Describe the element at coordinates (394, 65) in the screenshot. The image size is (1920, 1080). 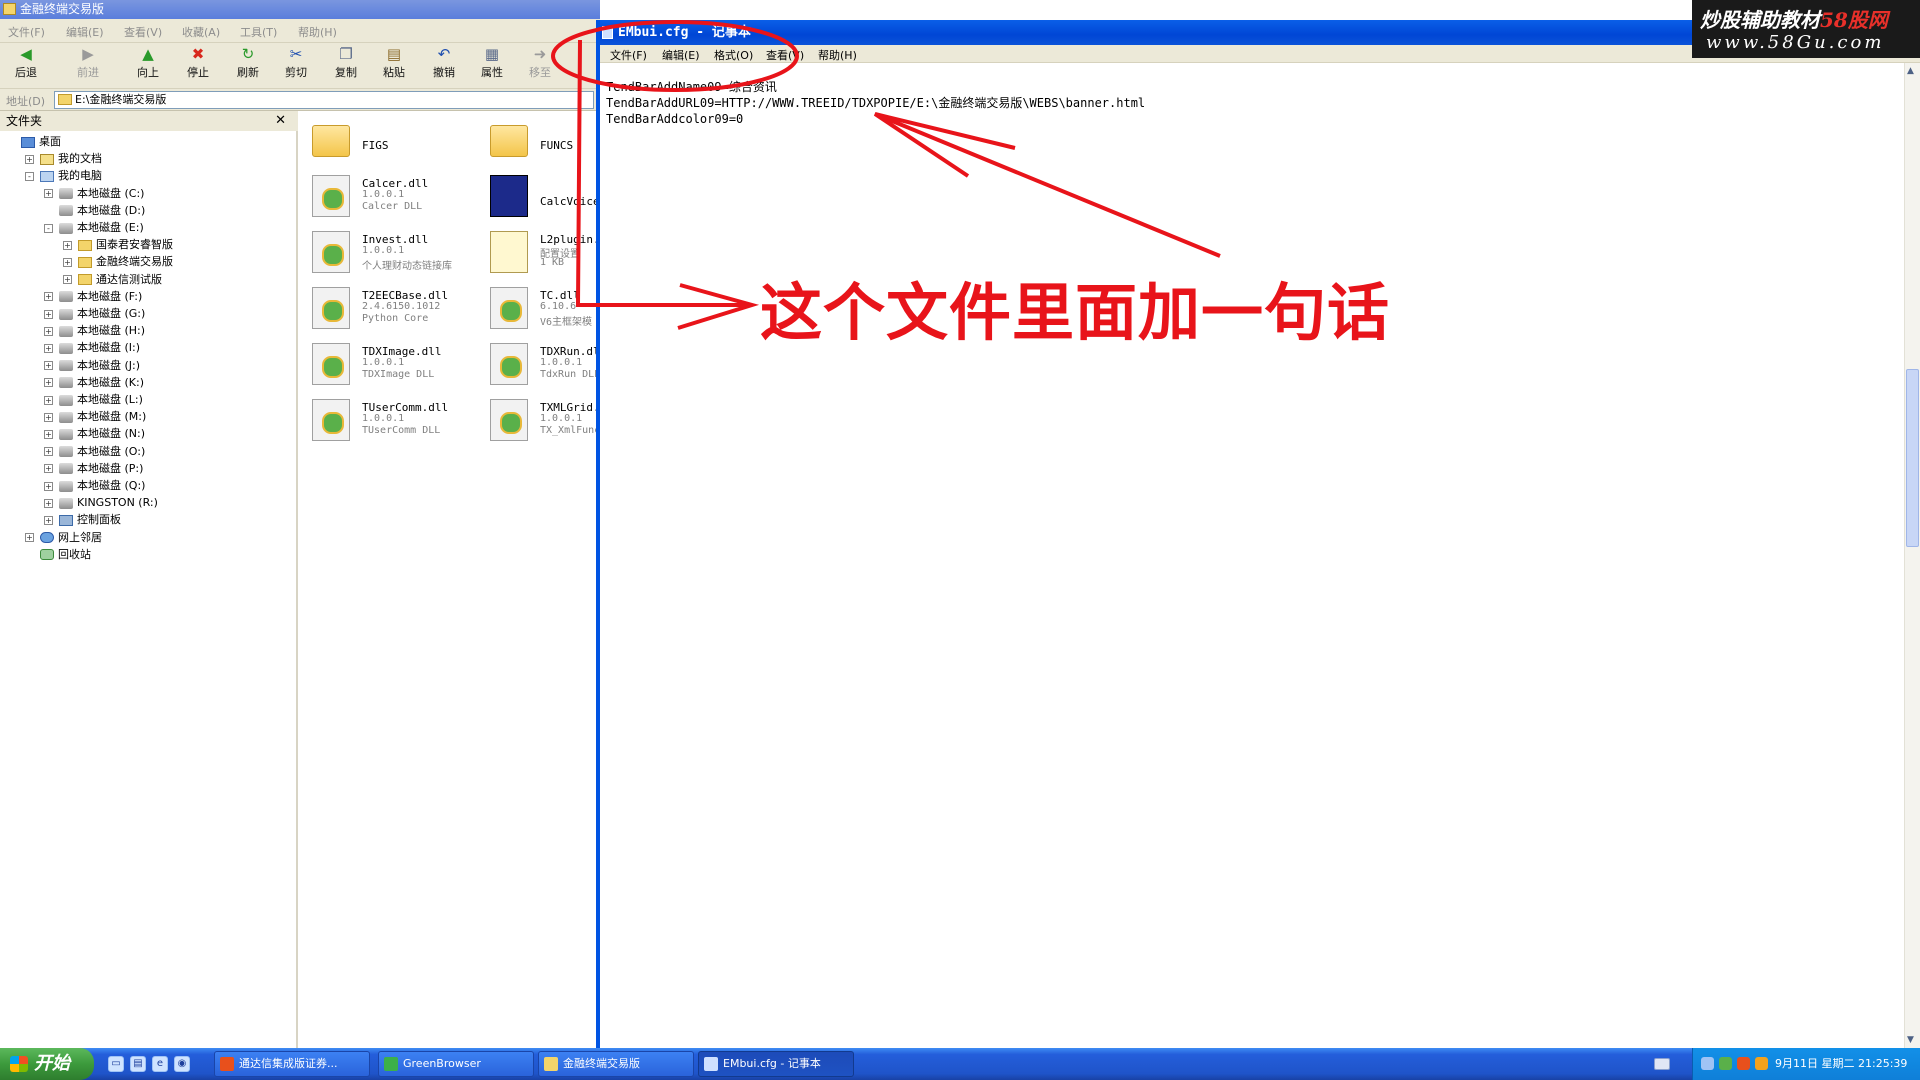
I see `paste-button: ▤ 粘贴` at that location.